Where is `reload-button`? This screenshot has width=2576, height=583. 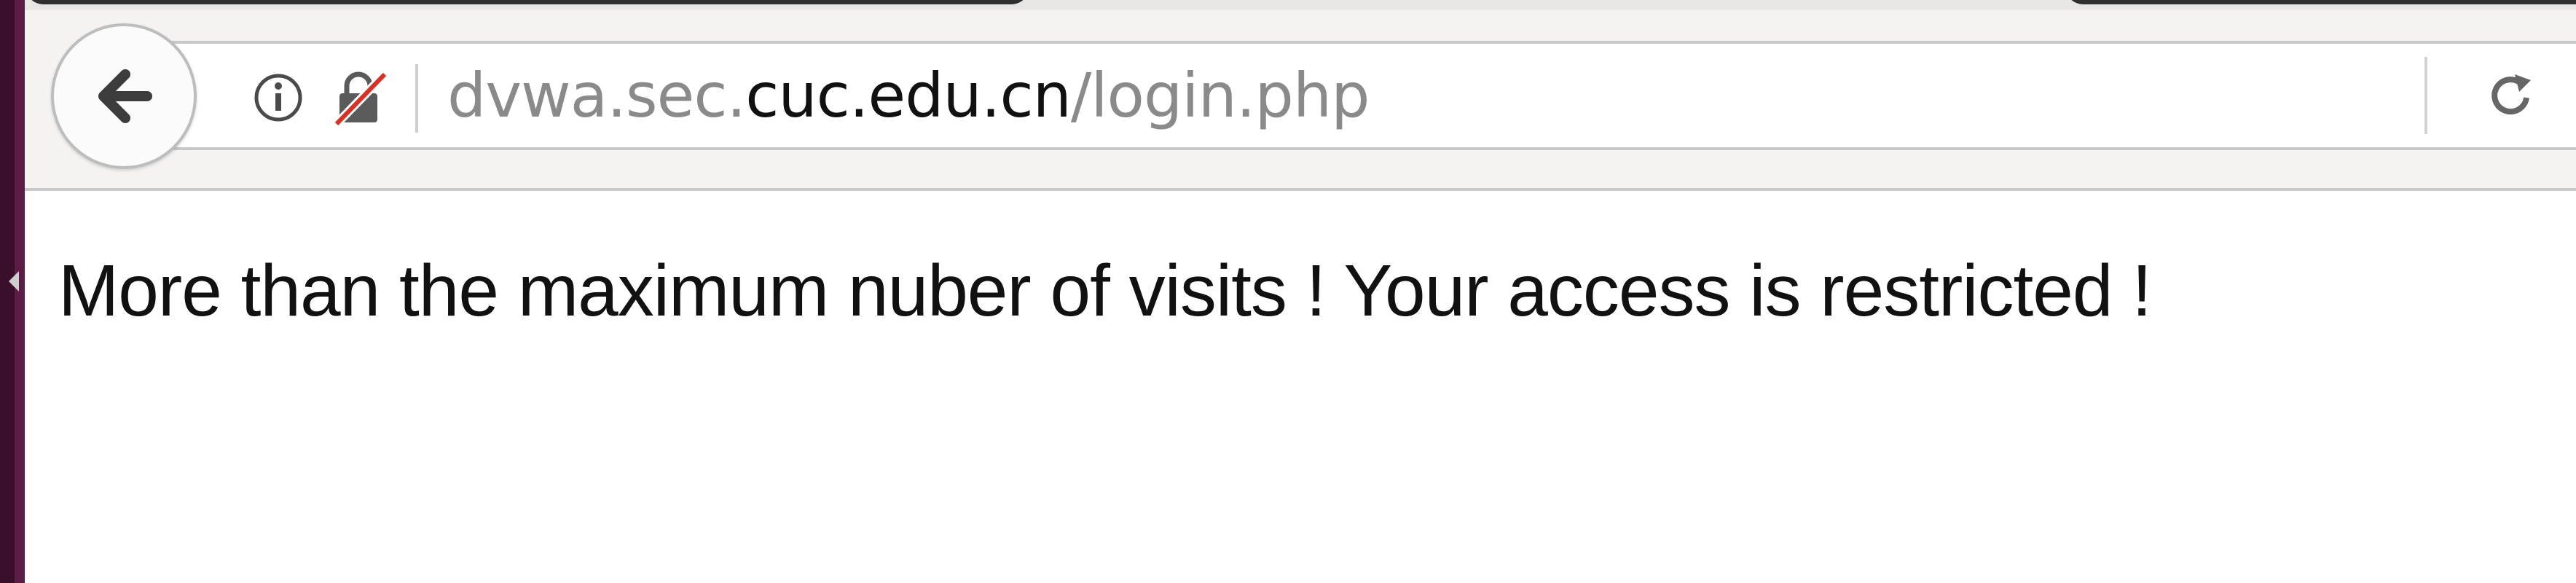 reload-button is located at coordinates (2511, 96).